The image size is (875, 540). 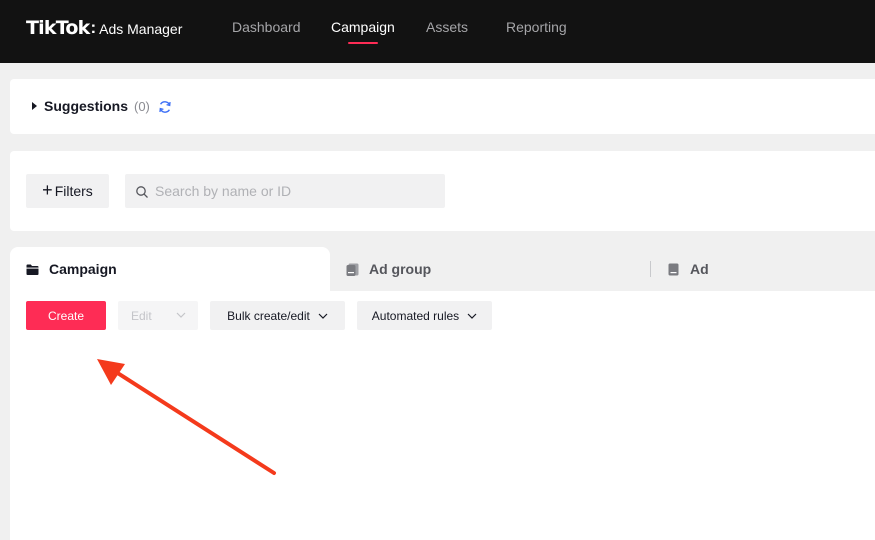 I want to click on nav-campaign: Campaign, so click(x=363, y=27).